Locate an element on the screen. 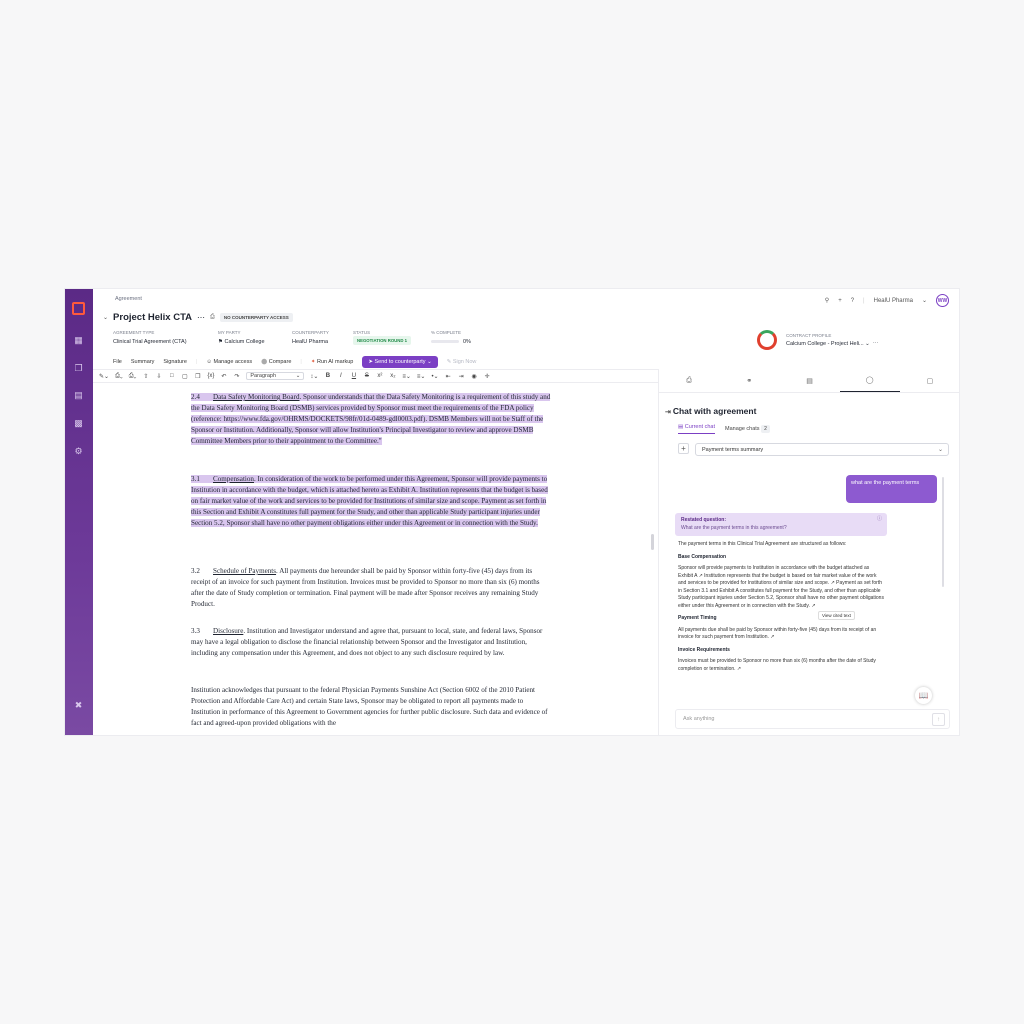 This screenshot has width=1024, height=1024. menu-summary: Summary is located at coordinates (143, 362).